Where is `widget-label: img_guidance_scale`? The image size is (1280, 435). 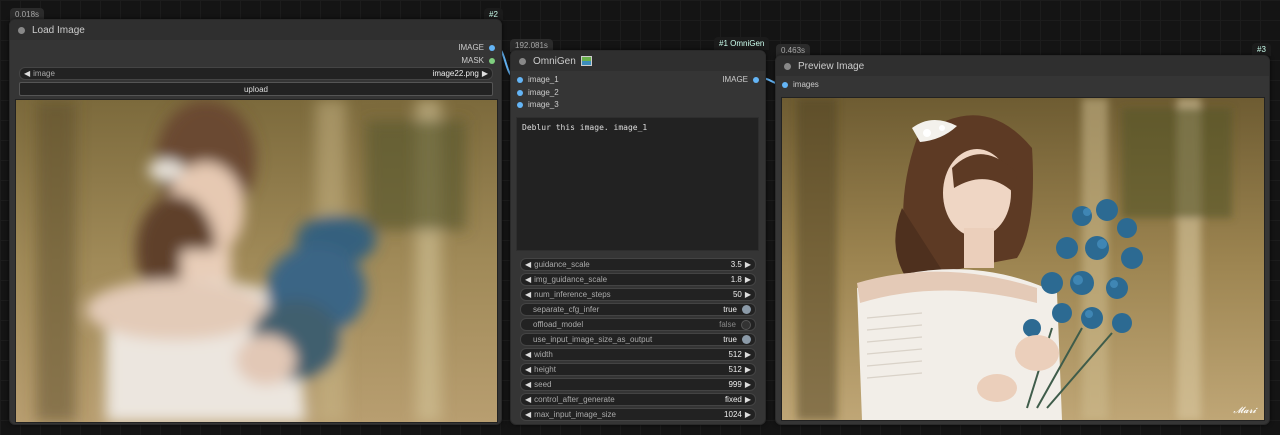 widget-label: img_guidance_scale is located at coordinates (571, 279).